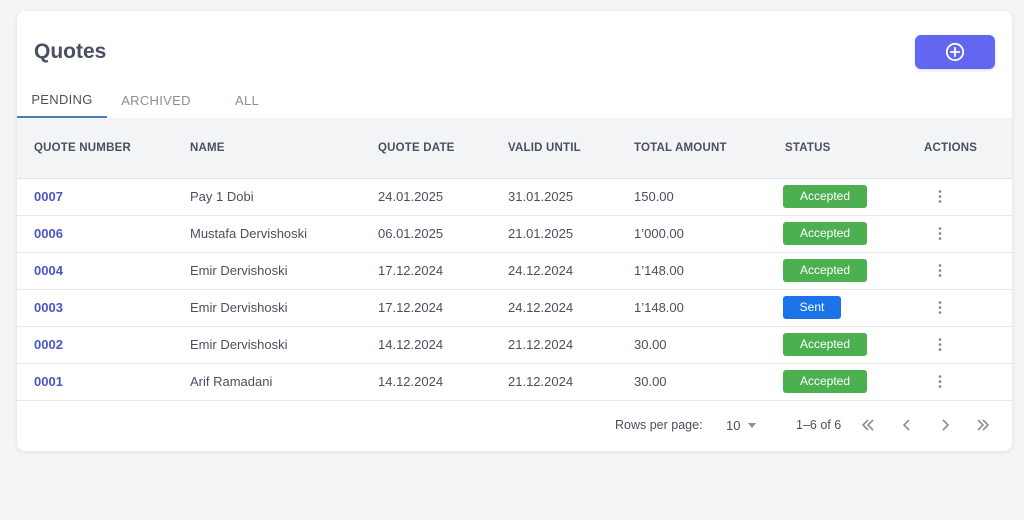 Image resolution: width=1024 pixels, height=520 pixels. I want to click on quote-date: 24.01.2025, so click(411, 196).